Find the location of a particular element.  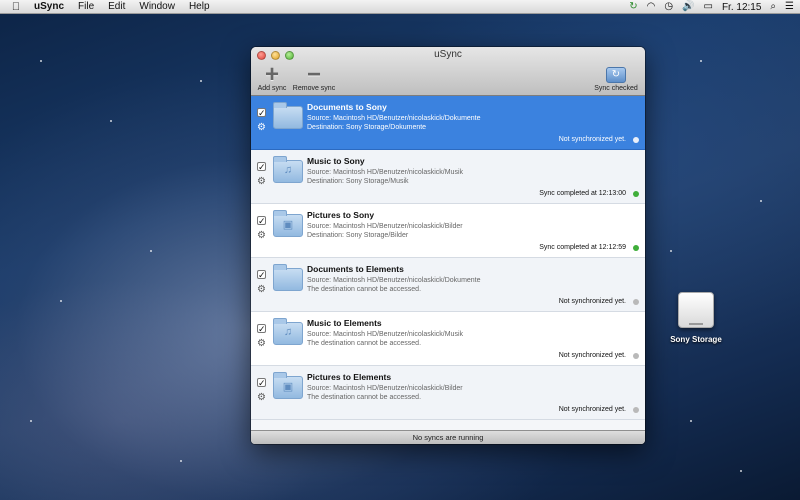

notification-center-icon: ☰ is located at coordinates (789, 7).